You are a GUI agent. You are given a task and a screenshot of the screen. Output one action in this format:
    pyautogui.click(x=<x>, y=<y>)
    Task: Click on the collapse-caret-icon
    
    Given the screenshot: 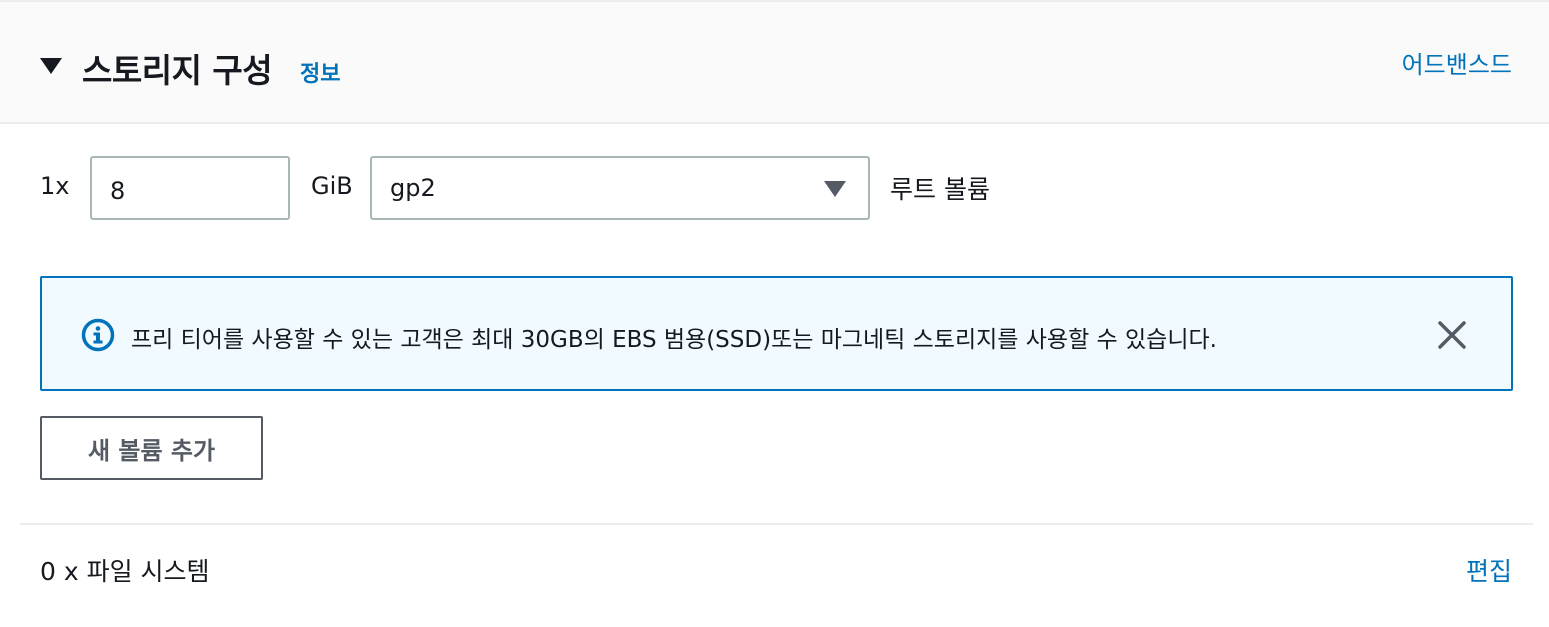 What is the action you would take?
    pyautogui.click(x=51, y=66)
    